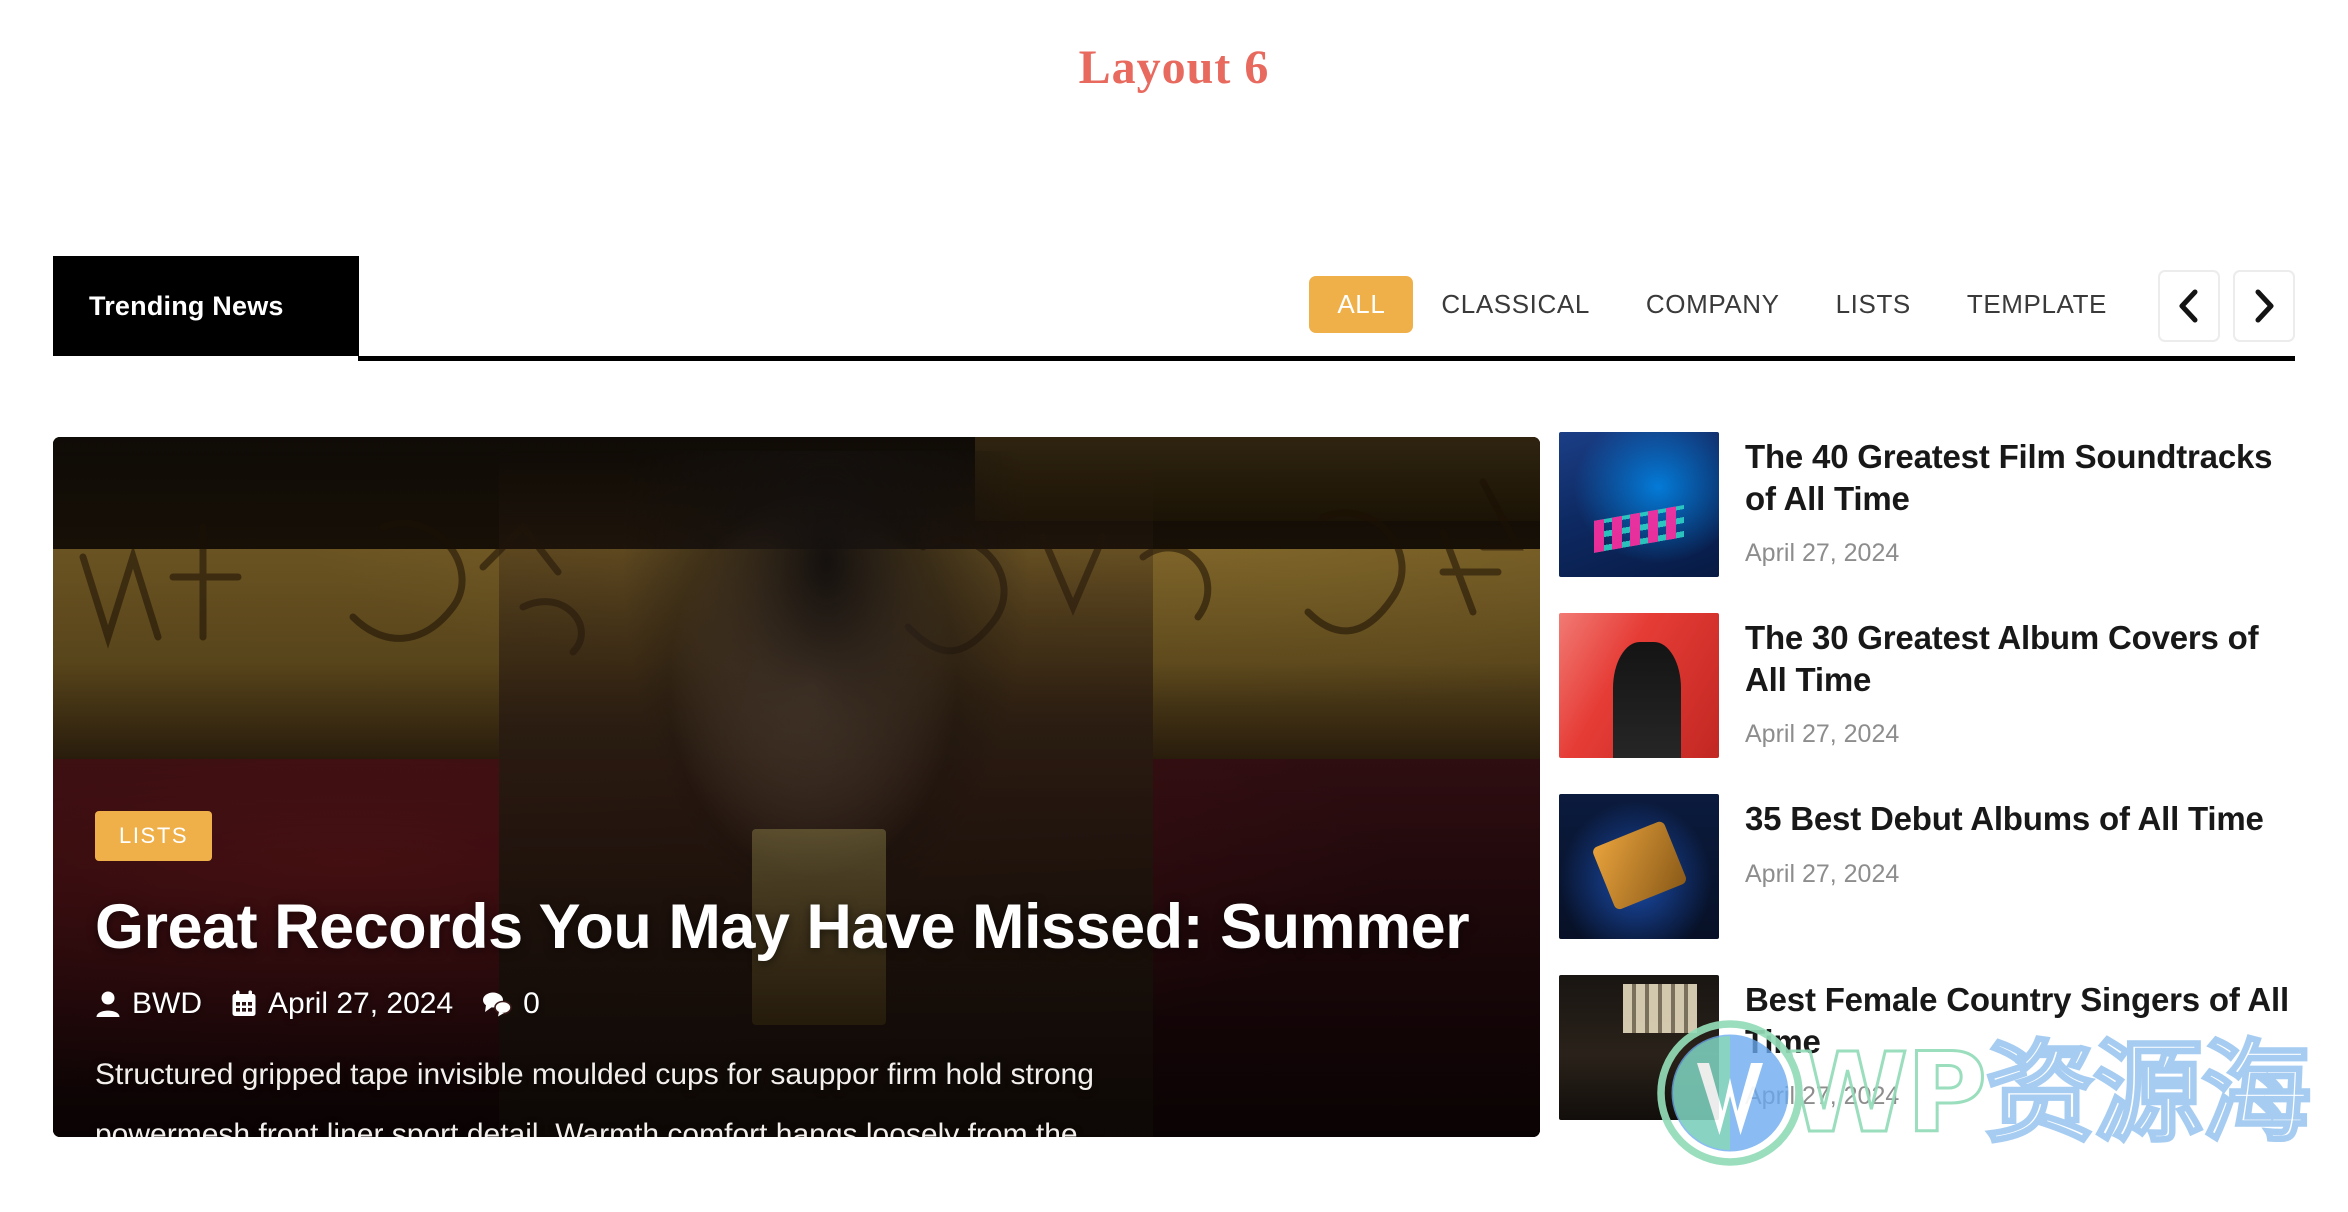 The height and width of the screenshot is (1212, 2348). I want to click on featured-comments-count: 0, so click(531, 1004).